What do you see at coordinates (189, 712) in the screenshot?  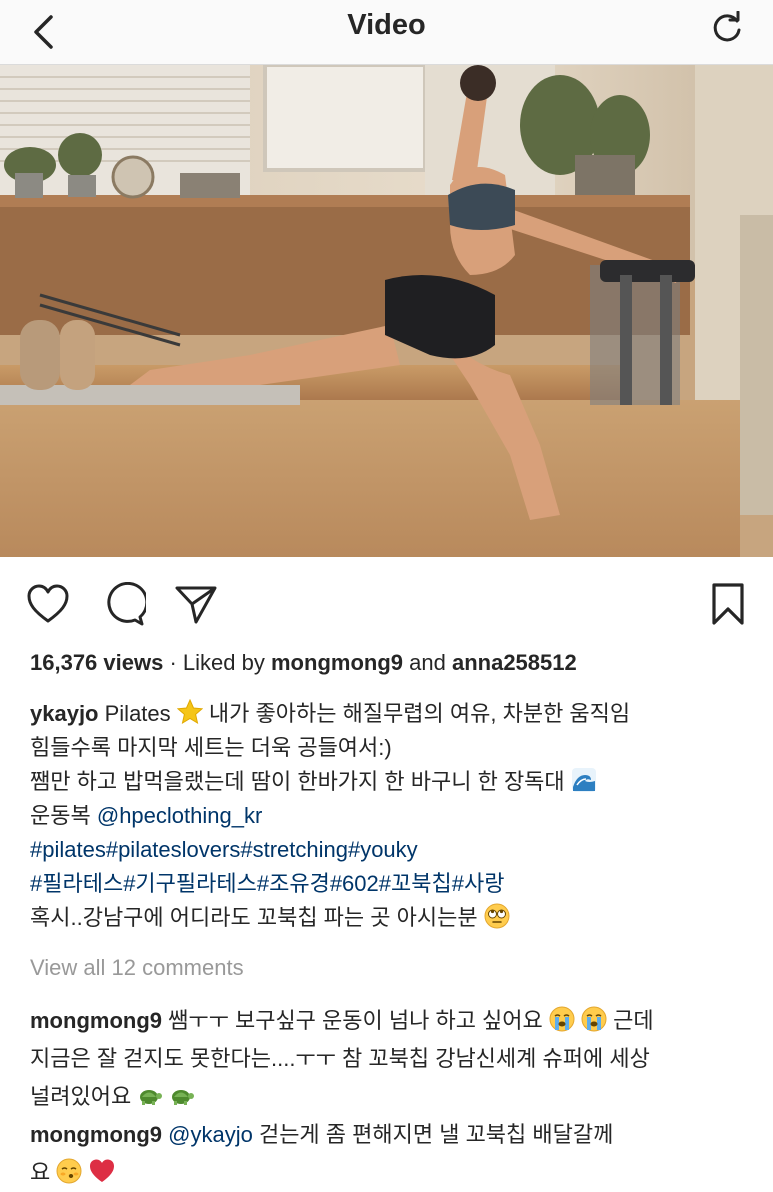 I see `star-emoji-icon` at bounding box center [189, 712].